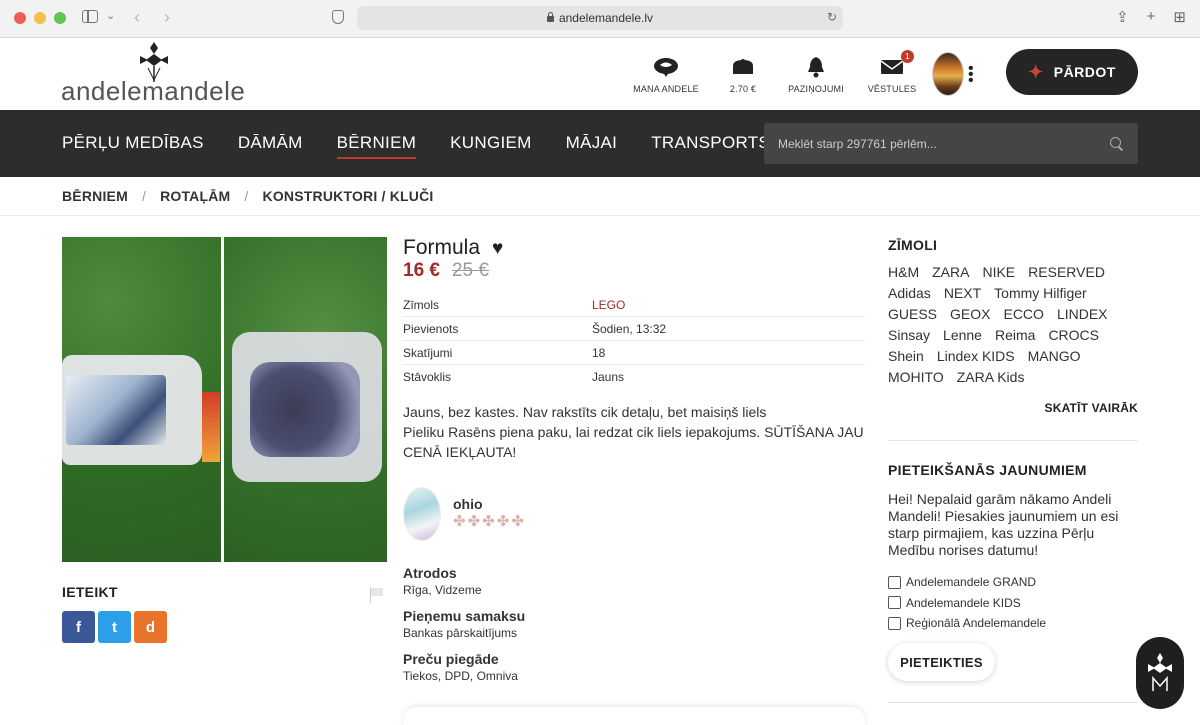  Describe the element at coordinates (608, 305) in the screenshot. I see `brand-link: LEGO` at that location.